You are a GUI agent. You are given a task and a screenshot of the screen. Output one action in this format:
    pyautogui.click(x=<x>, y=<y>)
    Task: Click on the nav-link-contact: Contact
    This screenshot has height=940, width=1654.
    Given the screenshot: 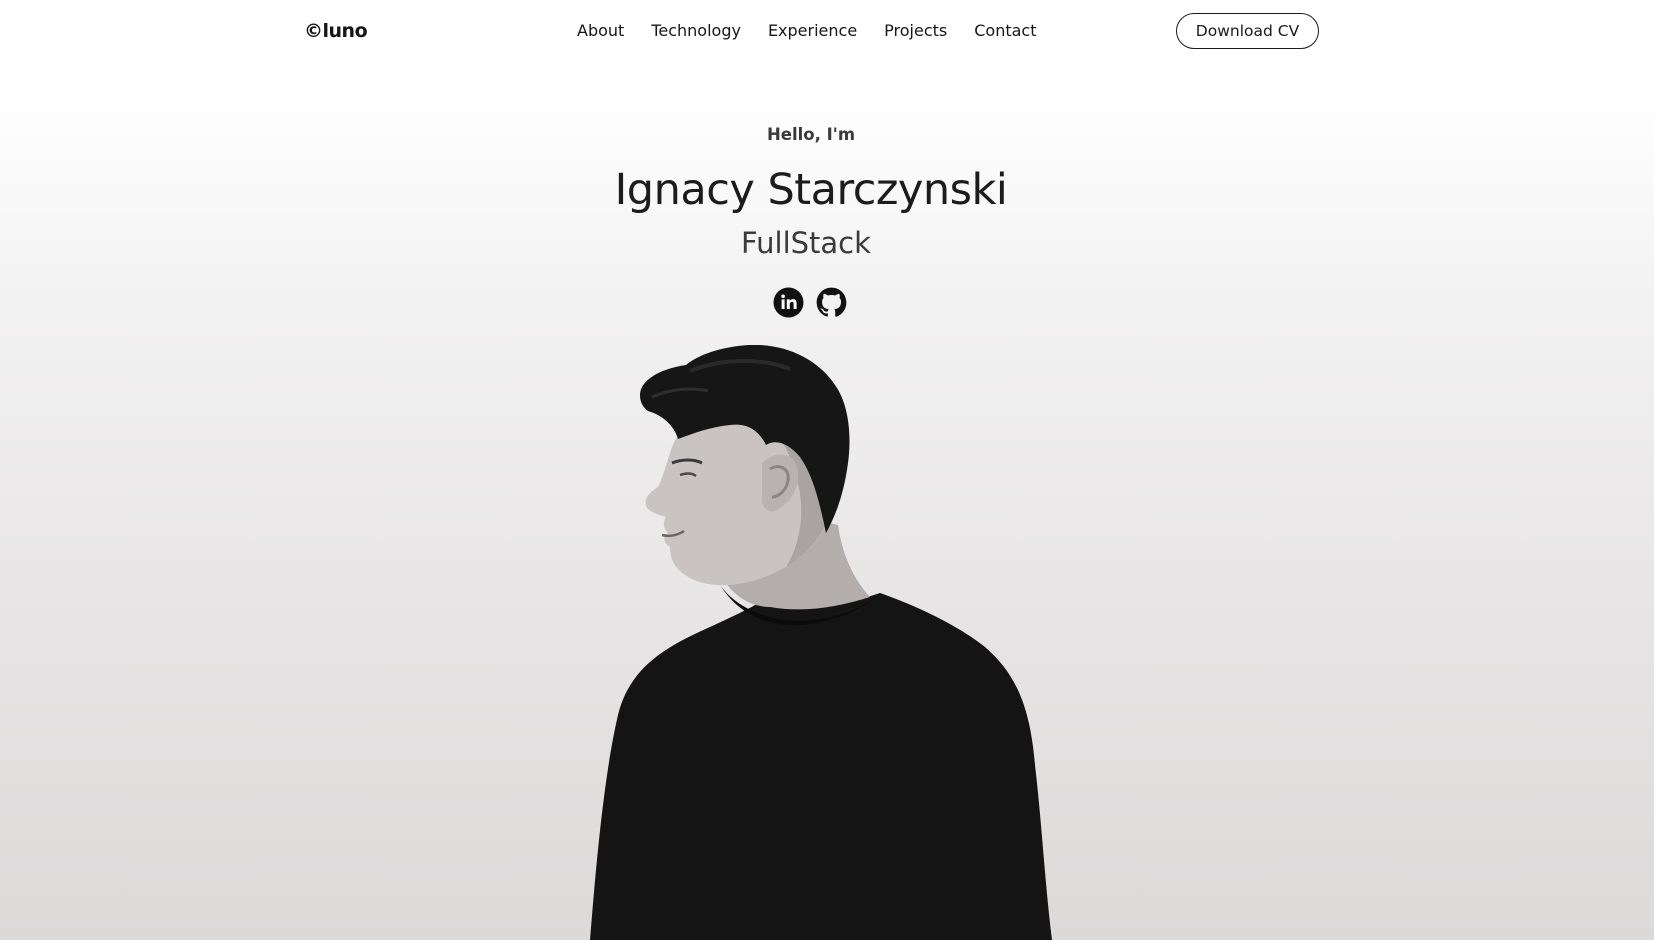 What is the action you would take?
    pyautogui.click(x=1005, y=31)
    